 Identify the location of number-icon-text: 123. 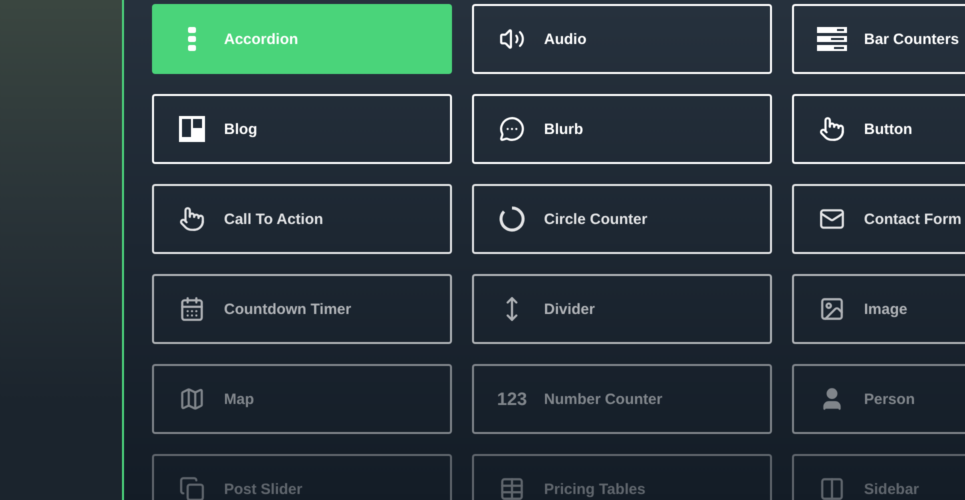
(512, 399).